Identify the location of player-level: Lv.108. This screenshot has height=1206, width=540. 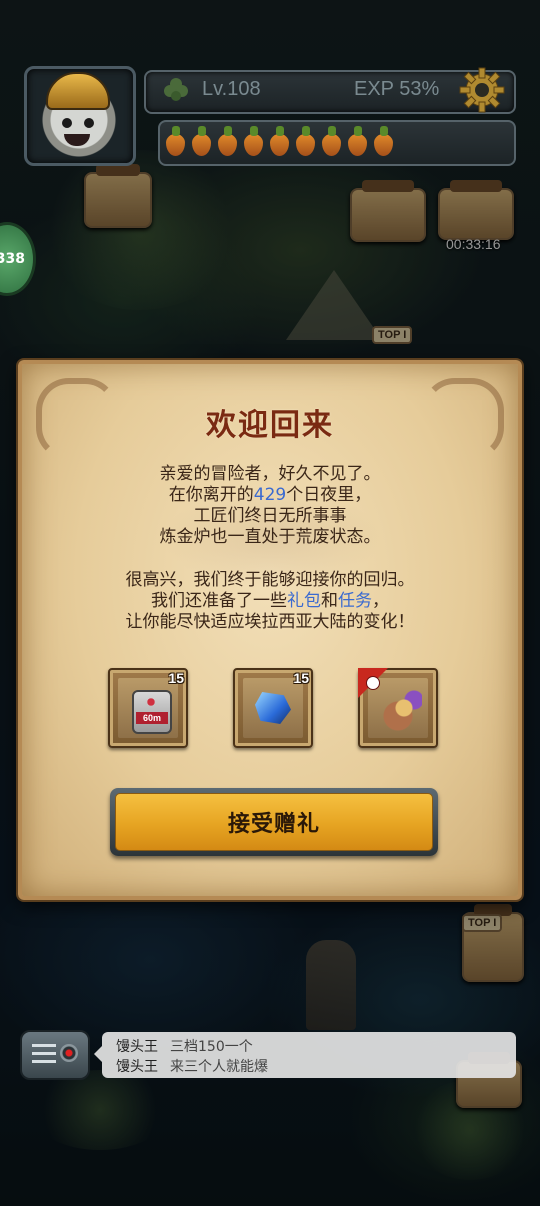
(231, 89).